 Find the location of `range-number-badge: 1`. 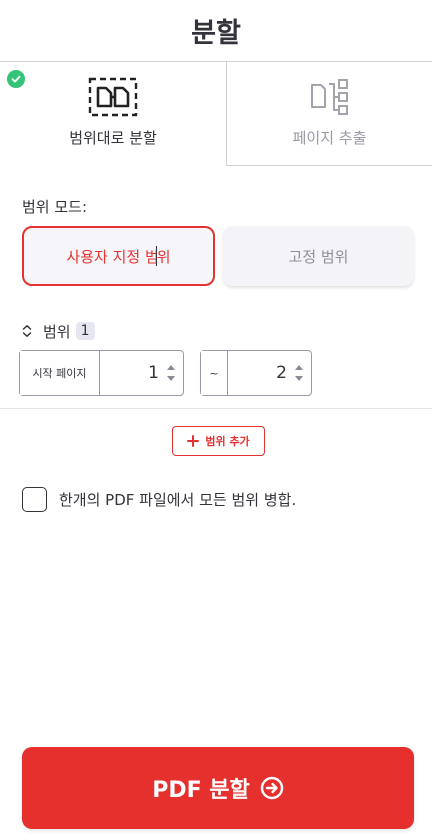

range-number-badge: 1 is located at coordinates (85, 331).